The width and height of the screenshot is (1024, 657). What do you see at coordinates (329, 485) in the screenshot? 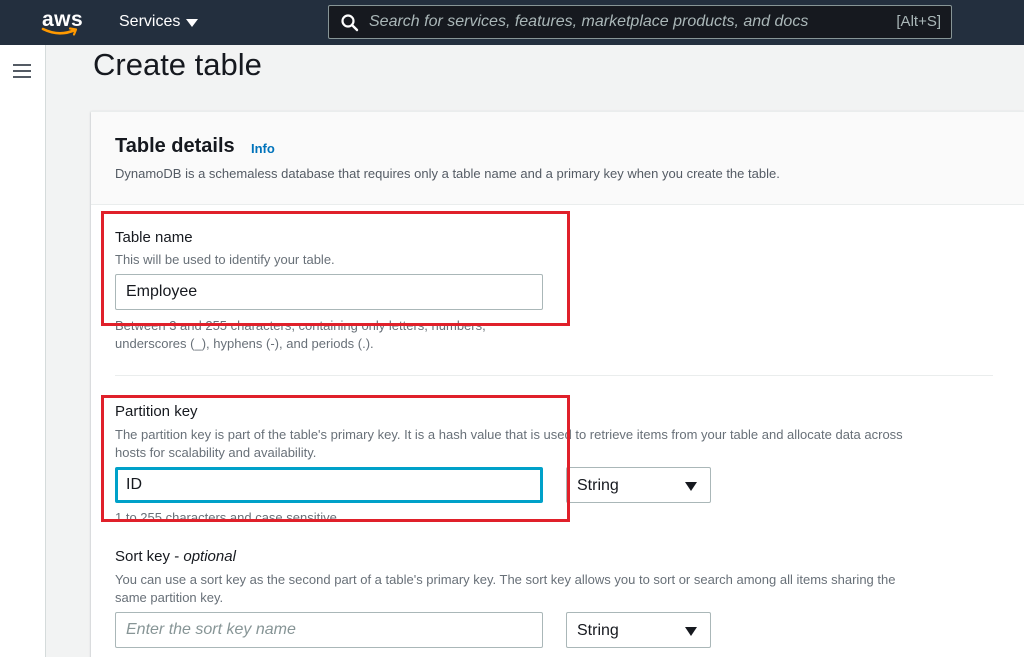
I see `partition-key-input` at bounding box center [329, 485].